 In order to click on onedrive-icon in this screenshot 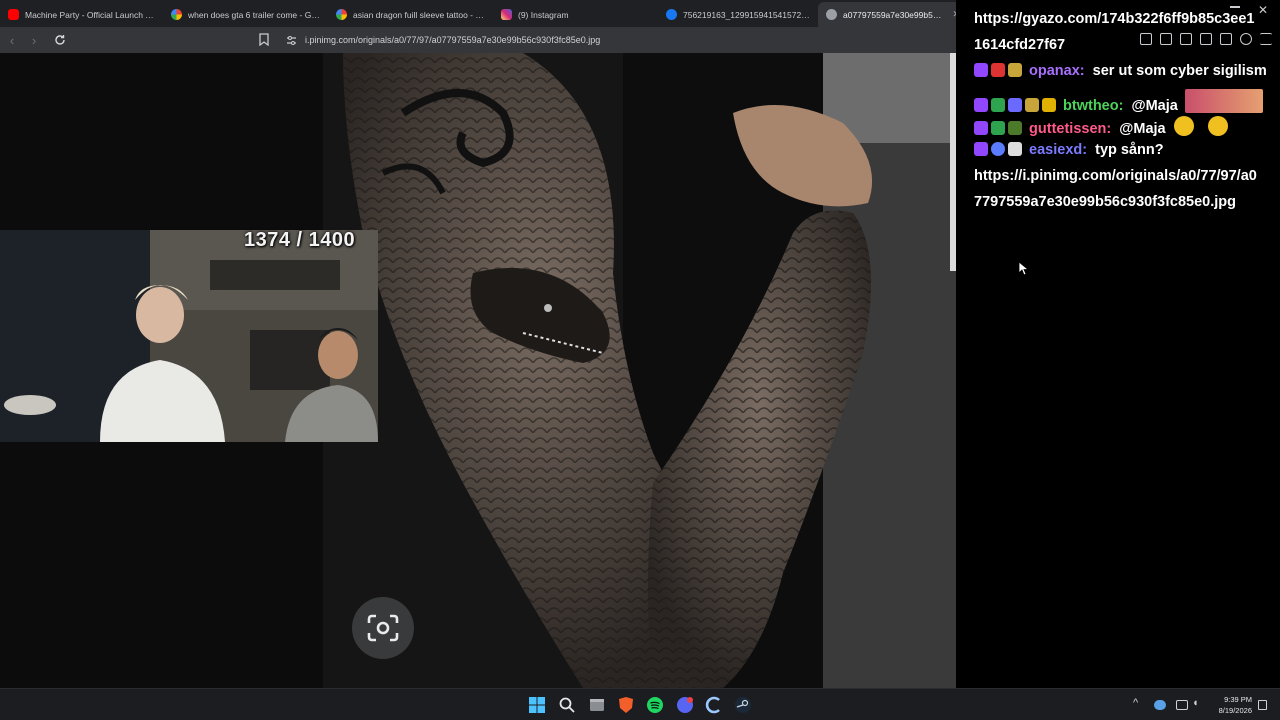, I will do `click(1160, 705)`.